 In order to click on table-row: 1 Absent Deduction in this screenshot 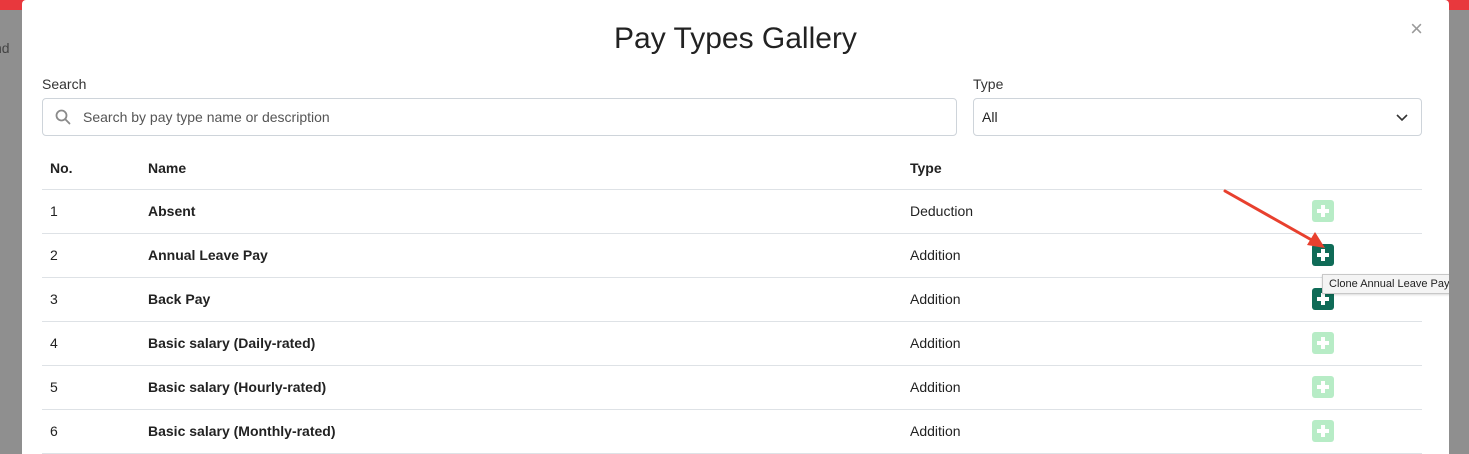, I will do `click(732, 211)`.